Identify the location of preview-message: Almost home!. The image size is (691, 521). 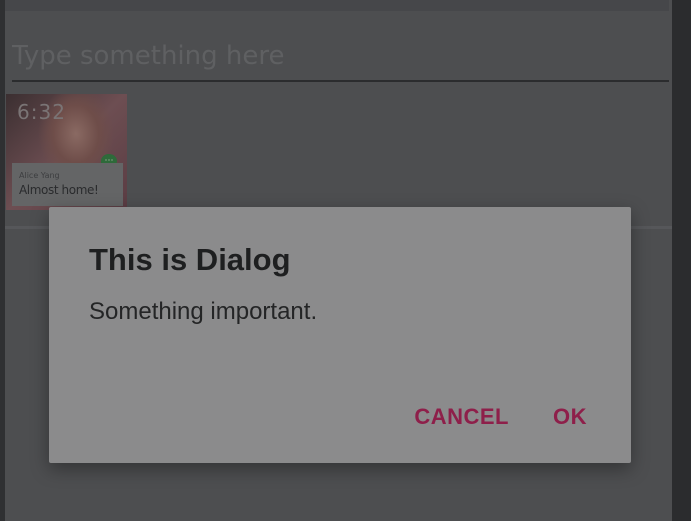
(59, 190).